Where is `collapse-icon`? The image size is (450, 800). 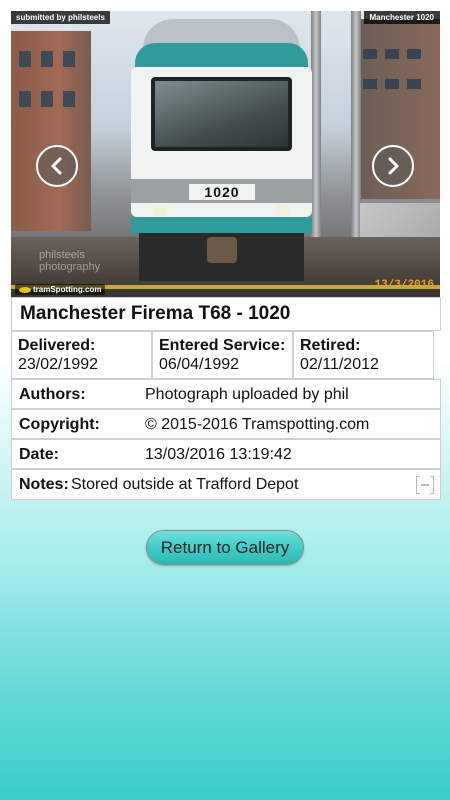 collapse-icon is located at coordinates (425, 485).